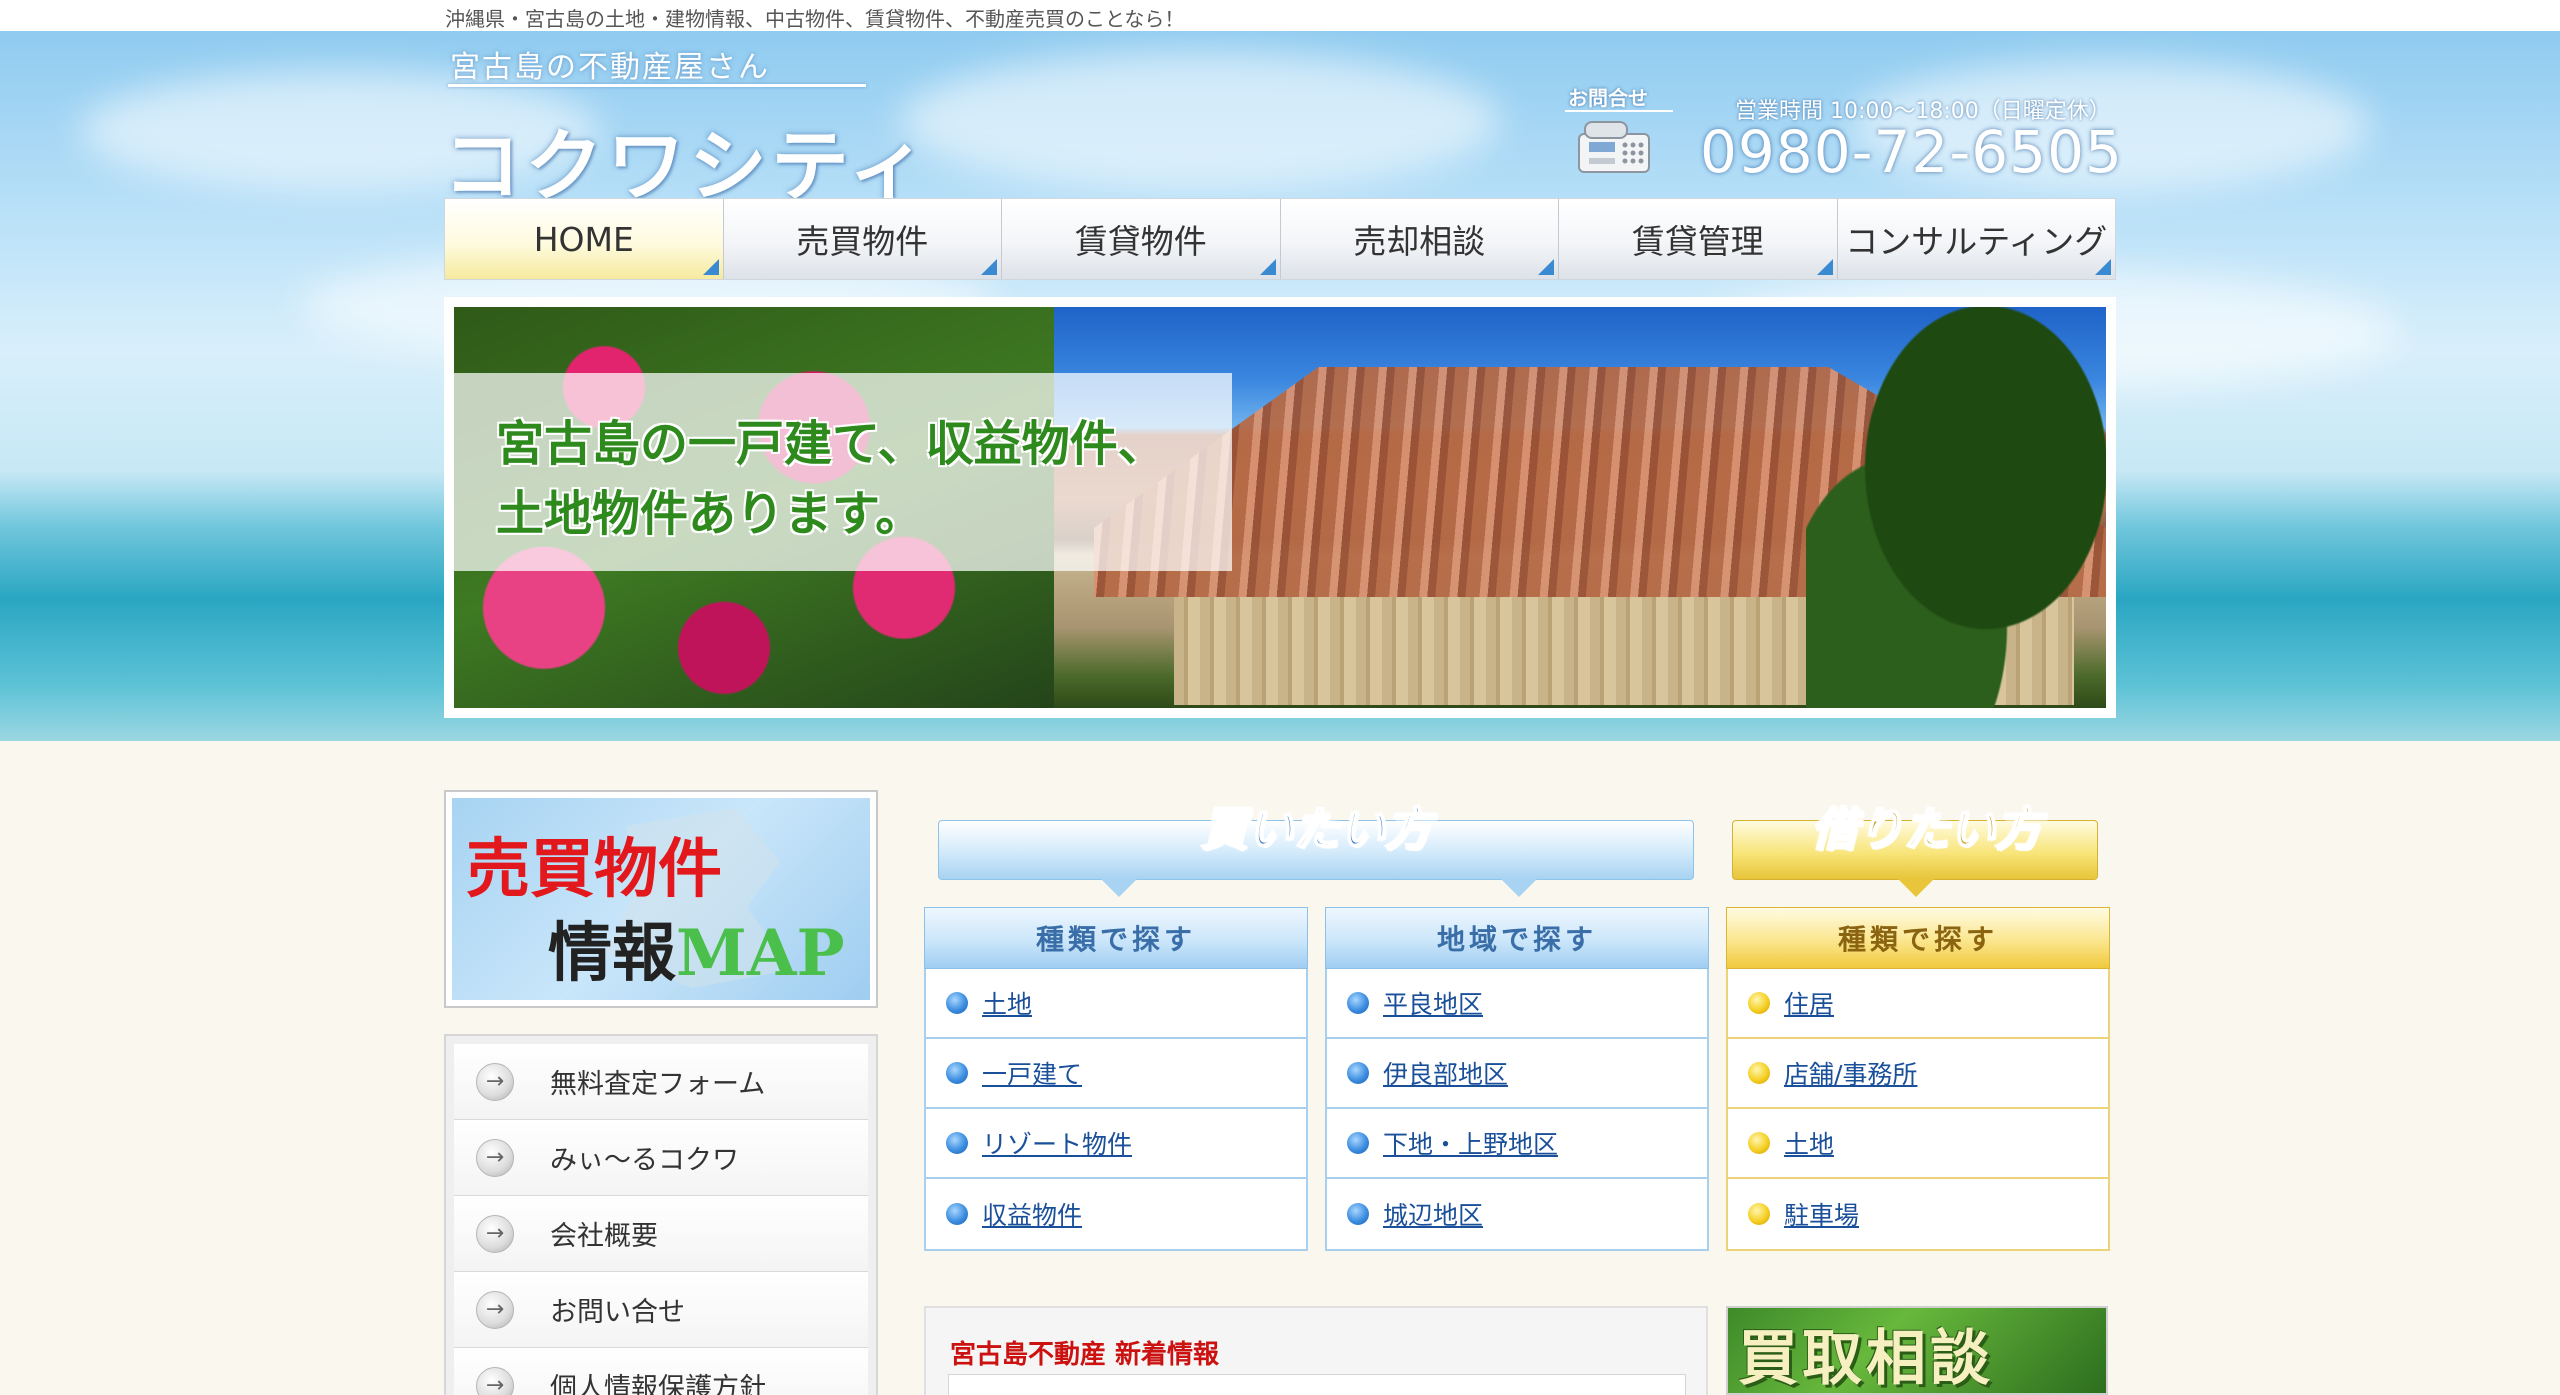 The width and height of the screenshot is (2560, 1395). What do you see at coordinates (661, 1234) in the screenshot?
I see `sidebar-item-company: → 会社概要` at bounding box center [661, 1234].